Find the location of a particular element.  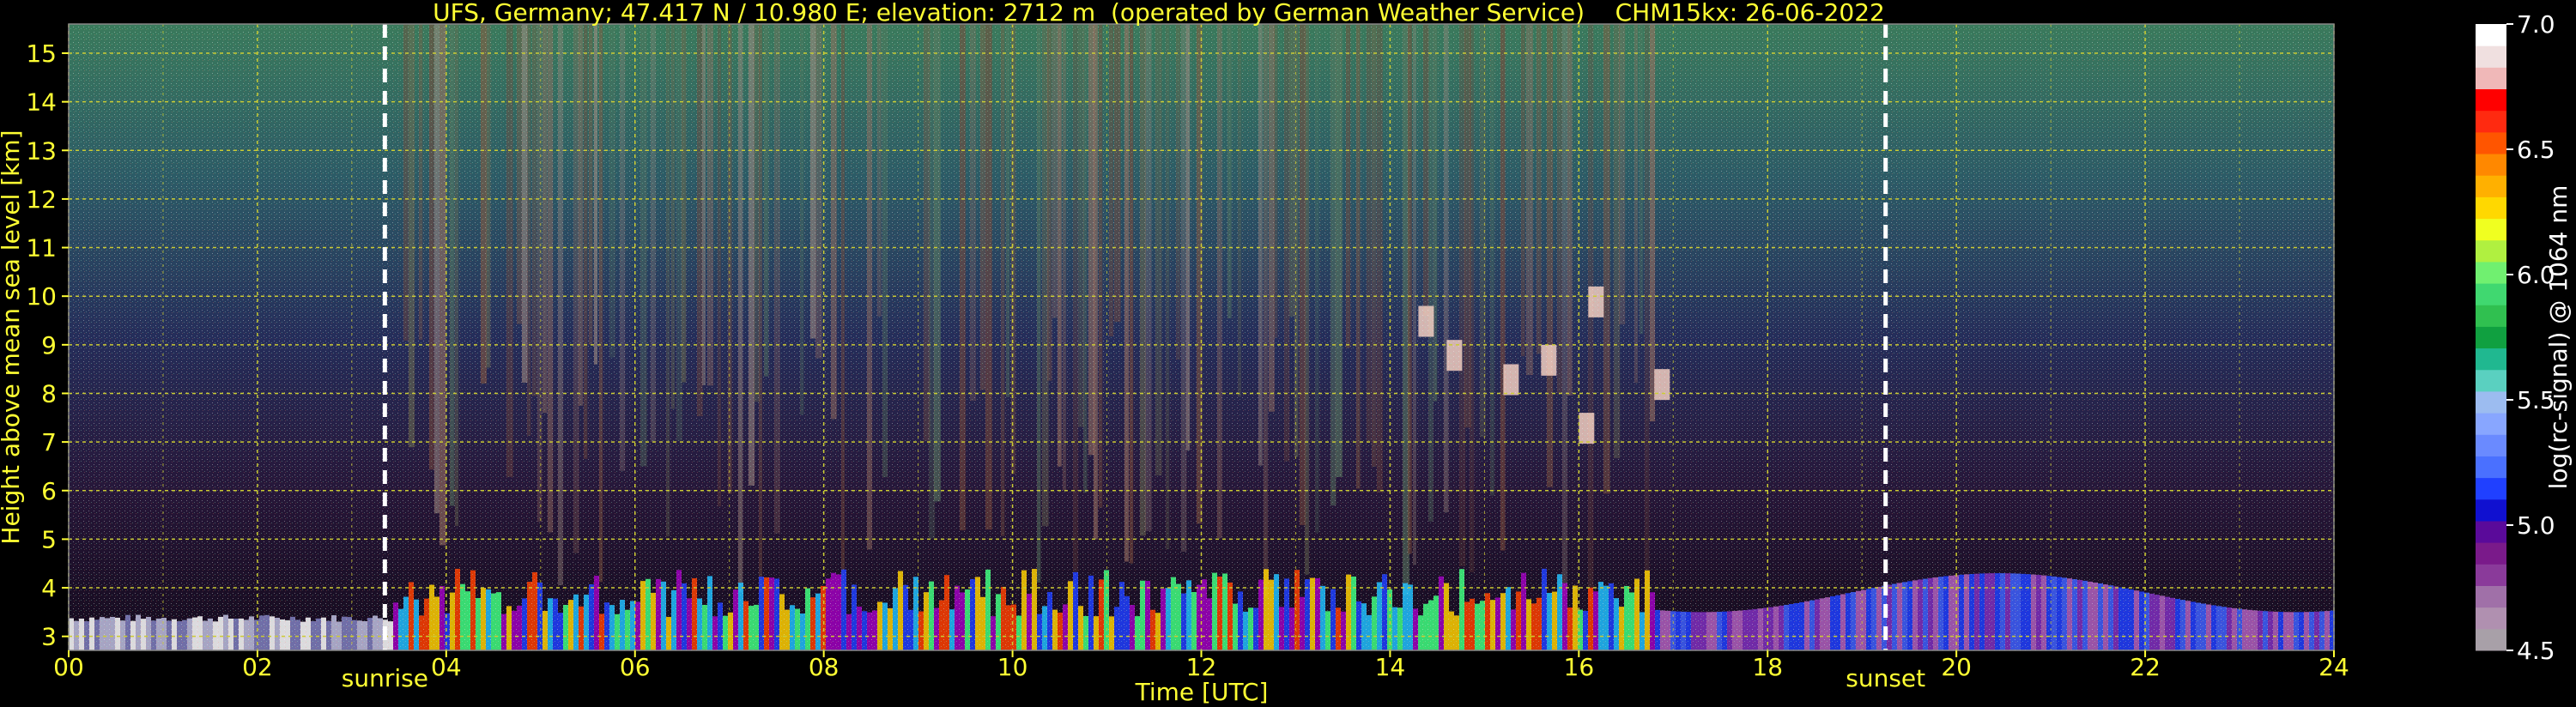

colorbar-tick-label: 4.5 is located at coordinates (2536, 651).